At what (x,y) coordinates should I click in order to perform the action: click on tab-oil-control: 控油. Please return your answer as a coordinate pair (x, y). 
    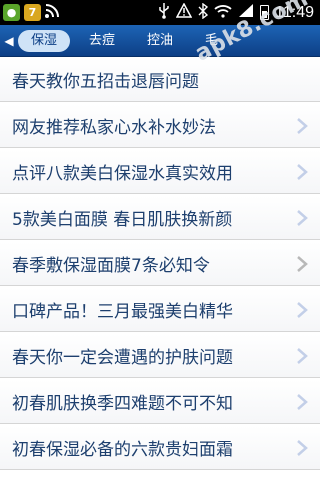
    Looking at the image, I should click on (160, 41).